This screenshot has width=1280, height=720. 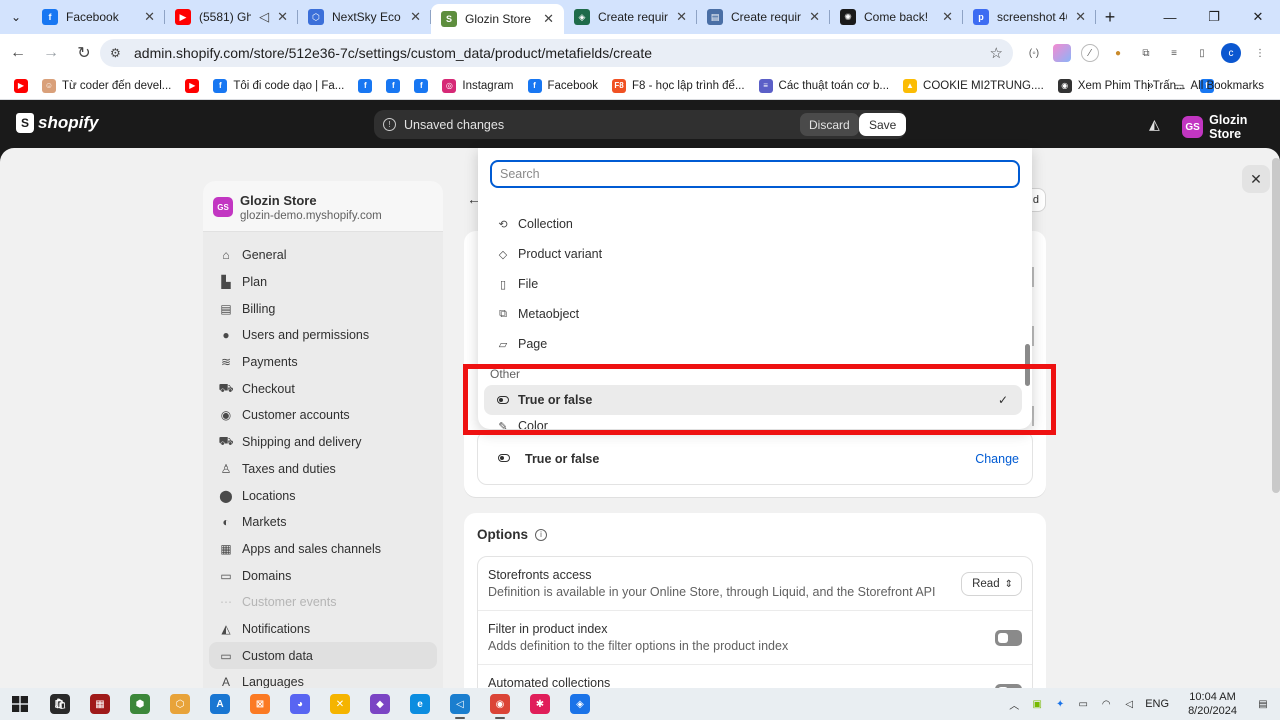 What do you see at coordinates (1214, 17) in the screenshot?
I see `restore-icon: ❐` at bounding box center [1214, 17].